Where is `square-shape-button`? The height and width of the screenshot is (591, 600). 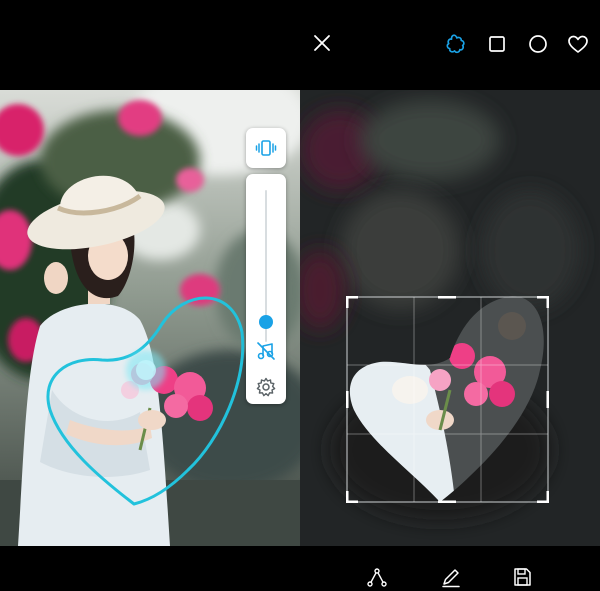
square-shape-button is located at coordinates (497, 44).